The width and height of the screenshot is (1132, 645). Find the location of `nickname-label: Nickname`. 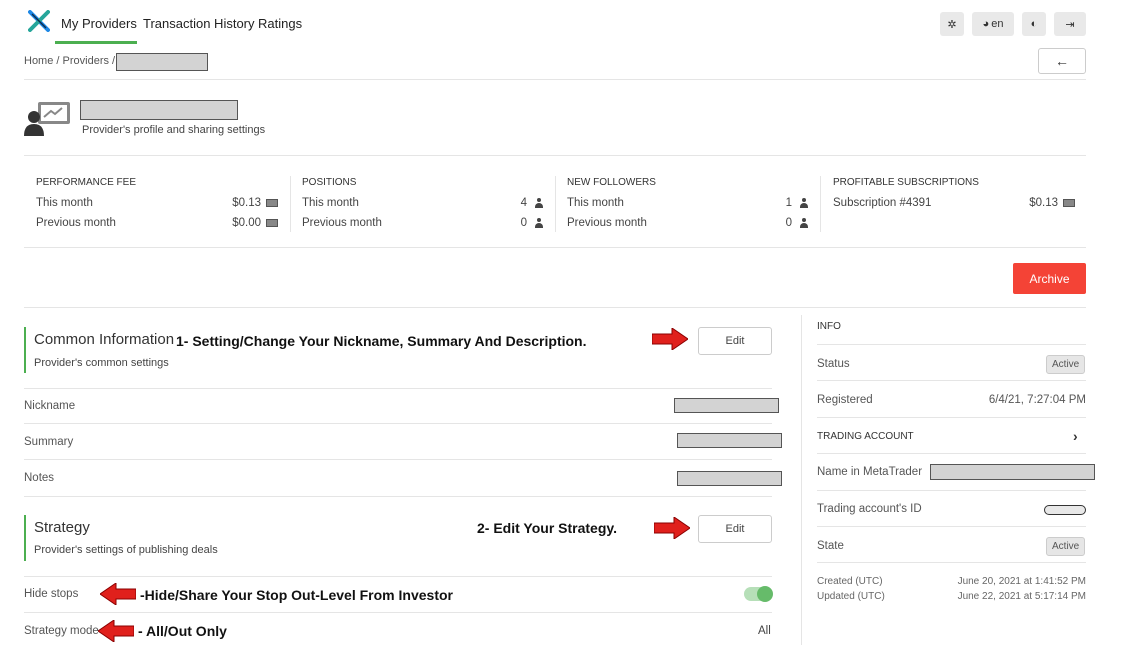

nickname-label: Nickname is located at coordinates (50, 406).